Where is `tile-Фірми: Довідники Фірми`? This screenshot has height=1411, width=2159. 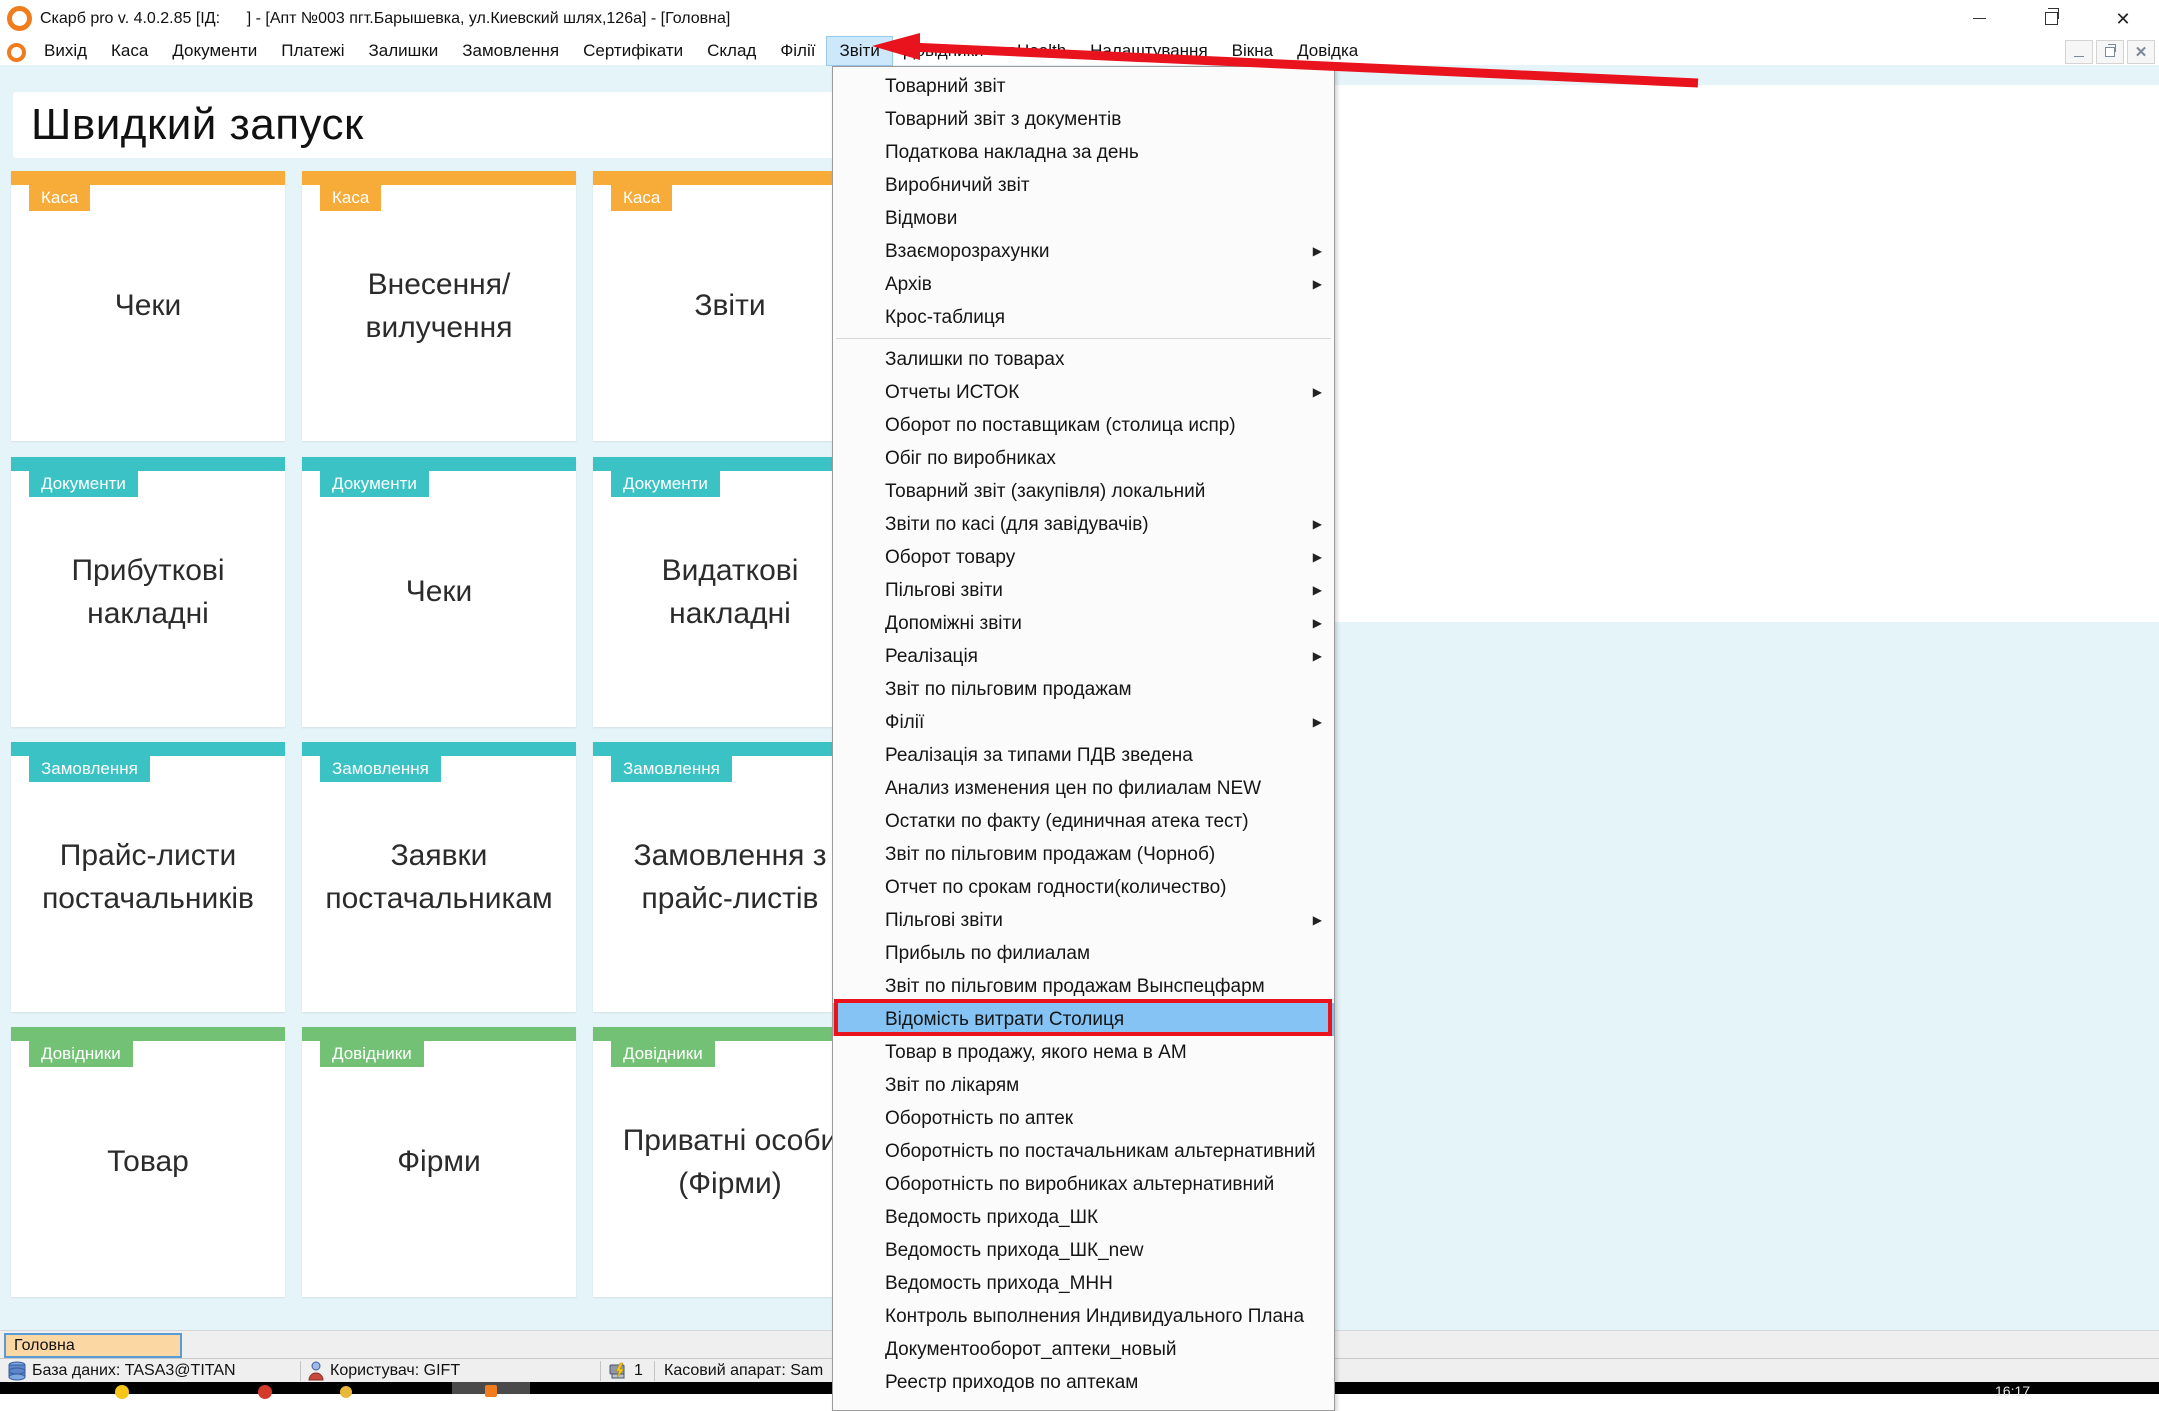 tile-Фірми: Довідники Фірми is located at coordinates (439, 1162).